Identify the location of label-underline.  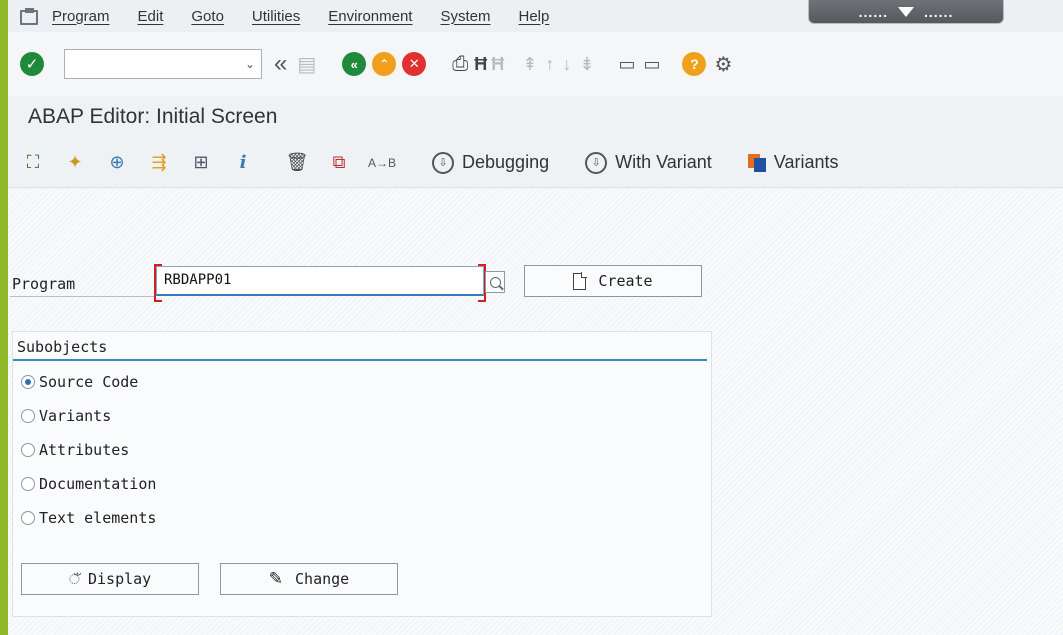
(82, 296).